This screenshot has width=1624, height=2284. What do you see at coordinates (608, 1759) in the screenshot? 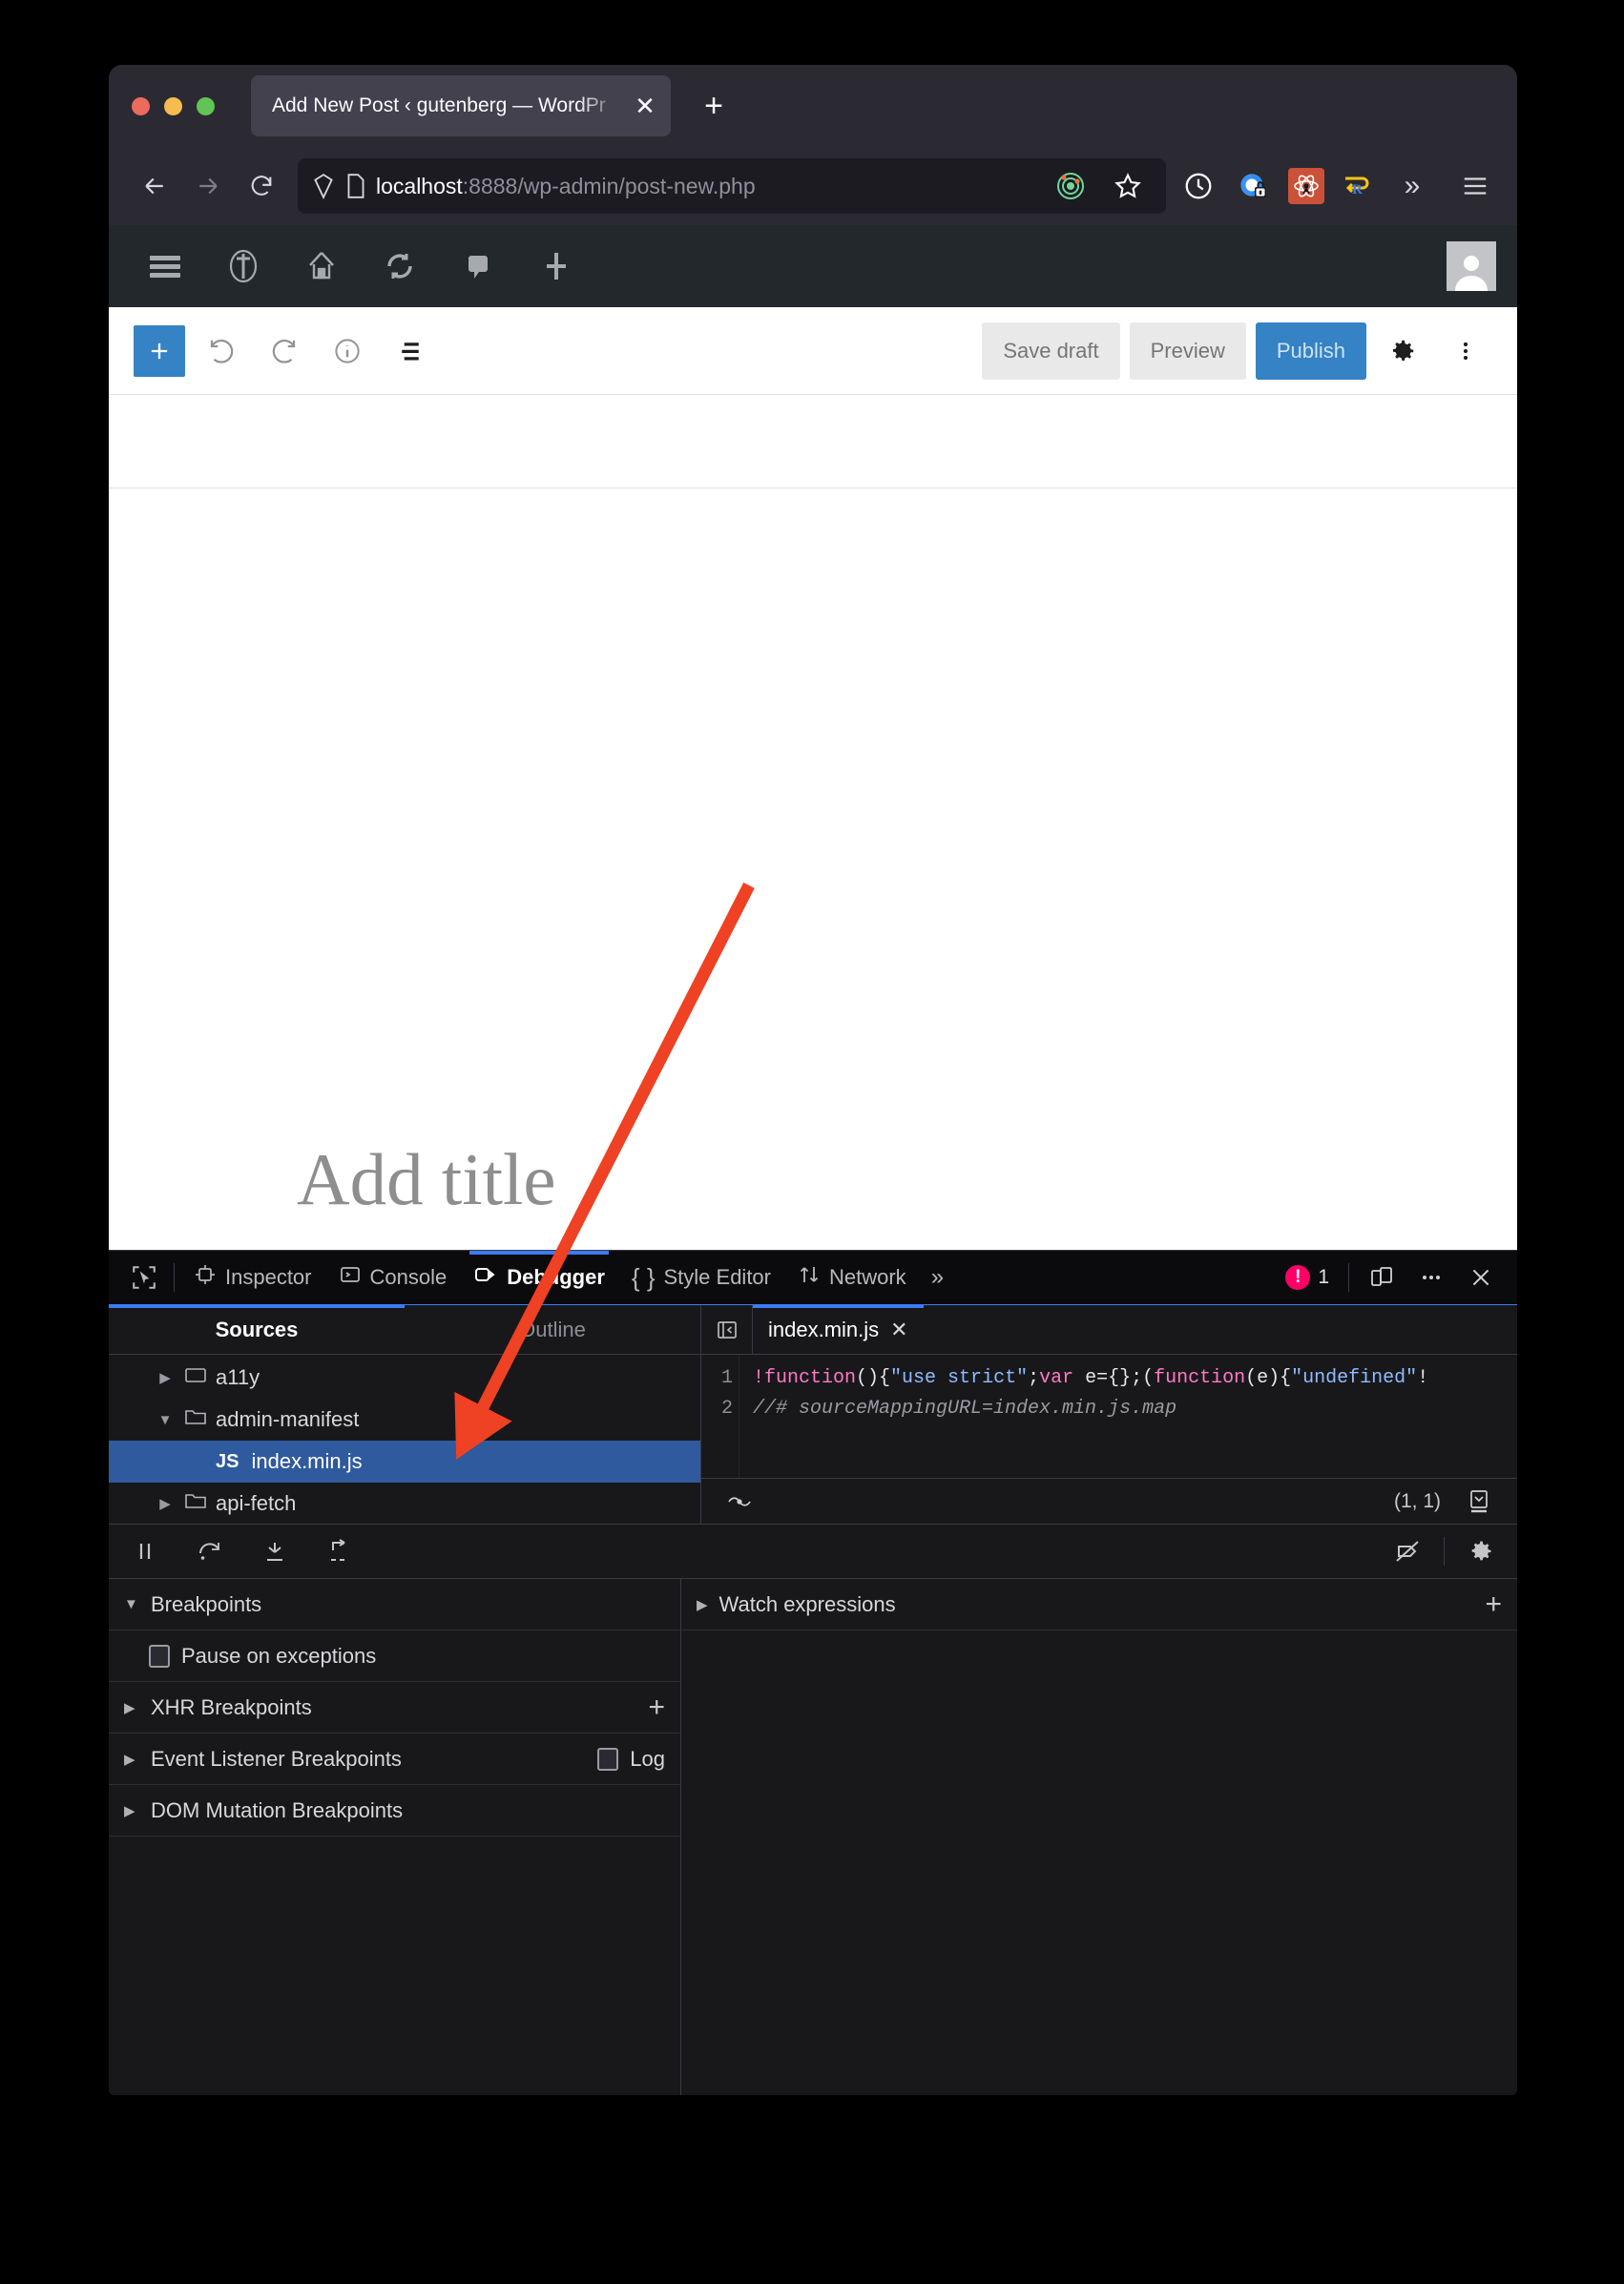
I see `event-log-checkbox` at bounding box center [608, 1759].